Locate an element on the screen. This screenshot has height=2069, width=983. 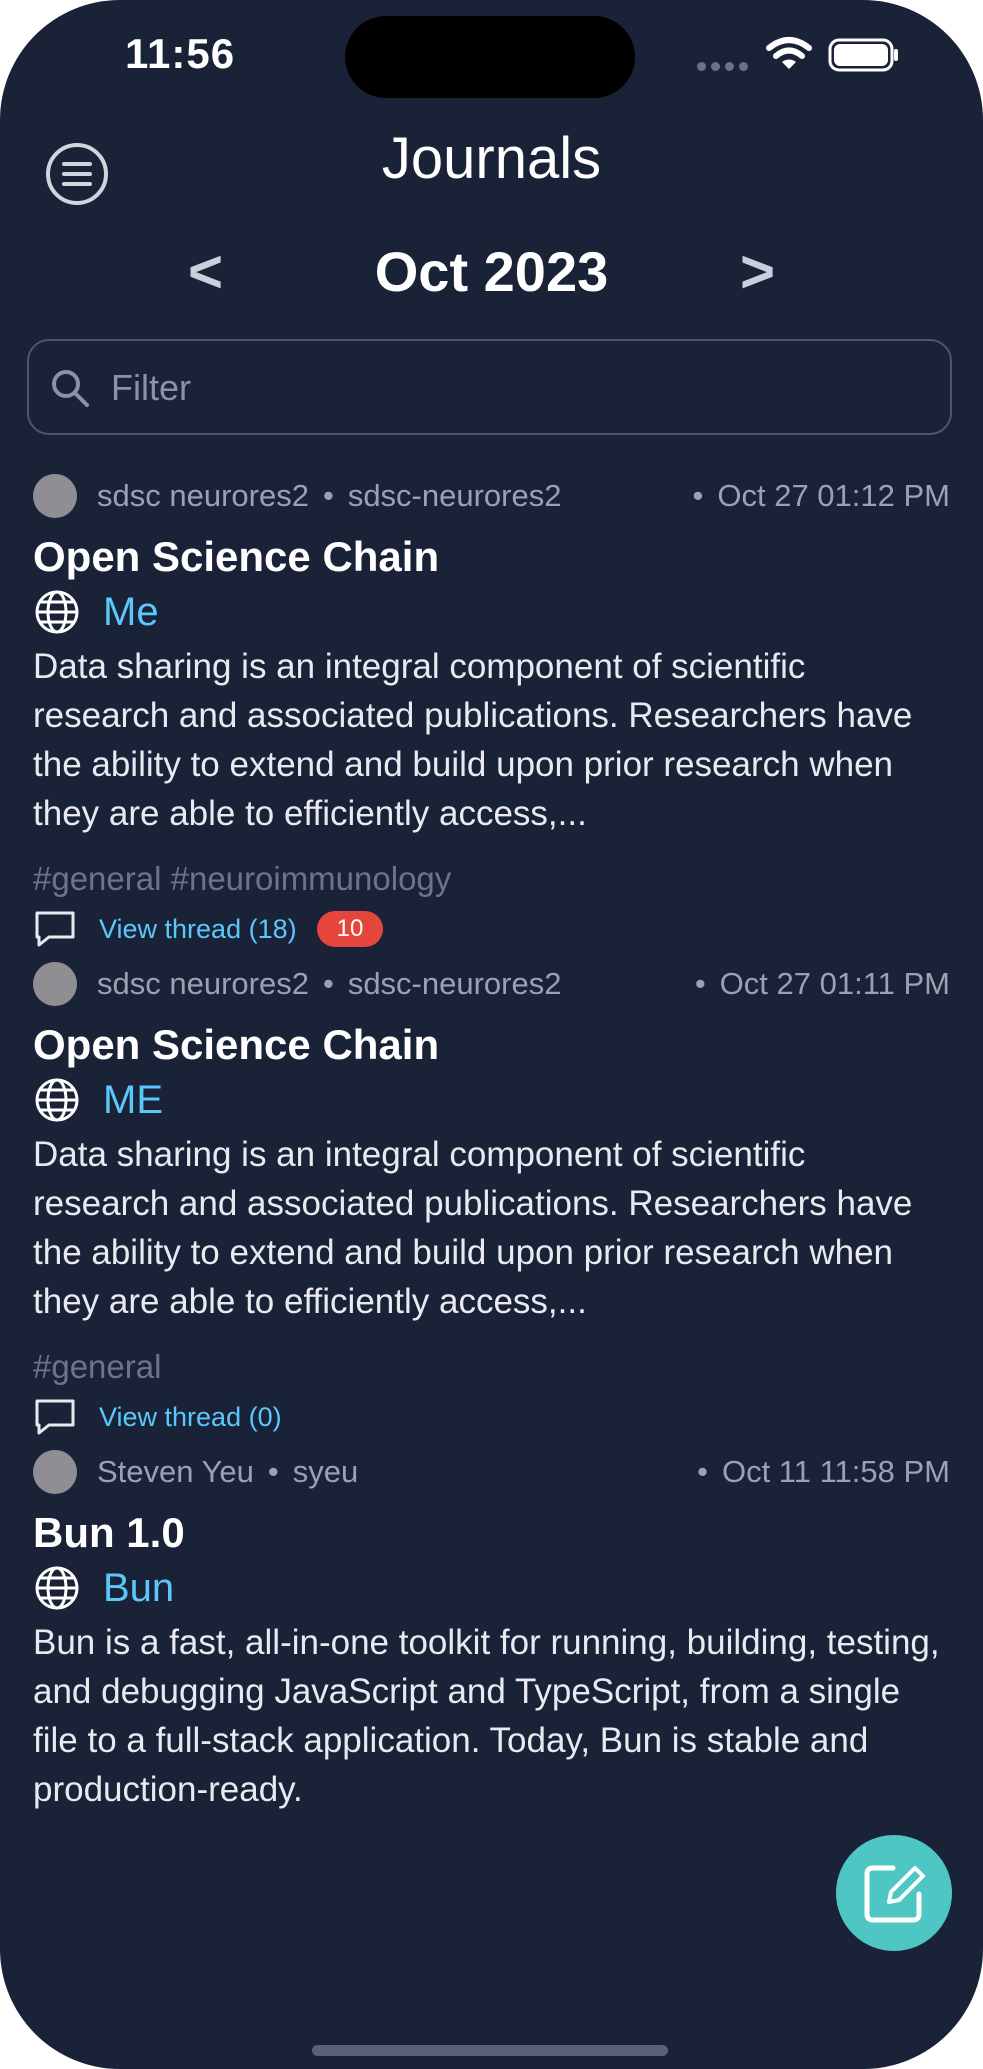
thread-row: View thread (18) 10 is located at coordinates (491, 929).